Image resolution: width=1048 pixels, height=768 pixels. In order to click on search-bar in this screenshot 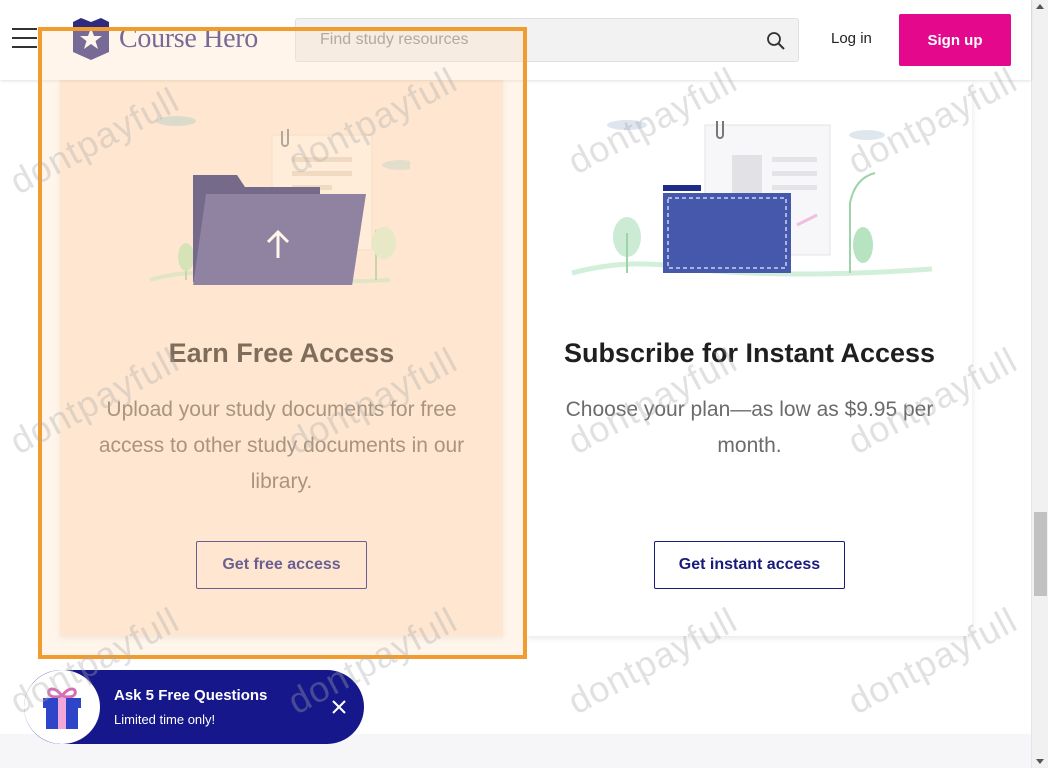, I will do `click(547, 40)`.